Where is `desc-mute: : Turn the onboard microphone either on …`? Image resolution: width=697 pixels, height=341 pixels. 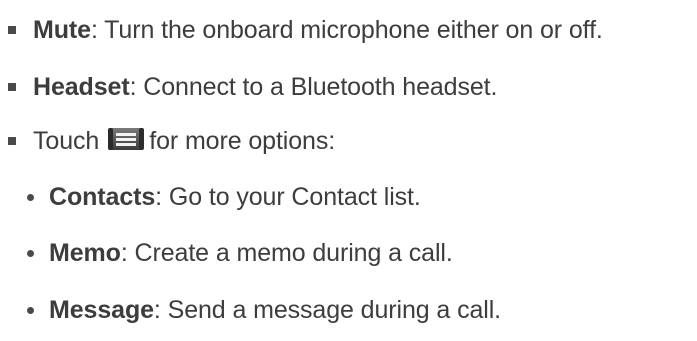
desc-mute: : Turn the onboard microphone either on … is located at coordinates (346, 29).